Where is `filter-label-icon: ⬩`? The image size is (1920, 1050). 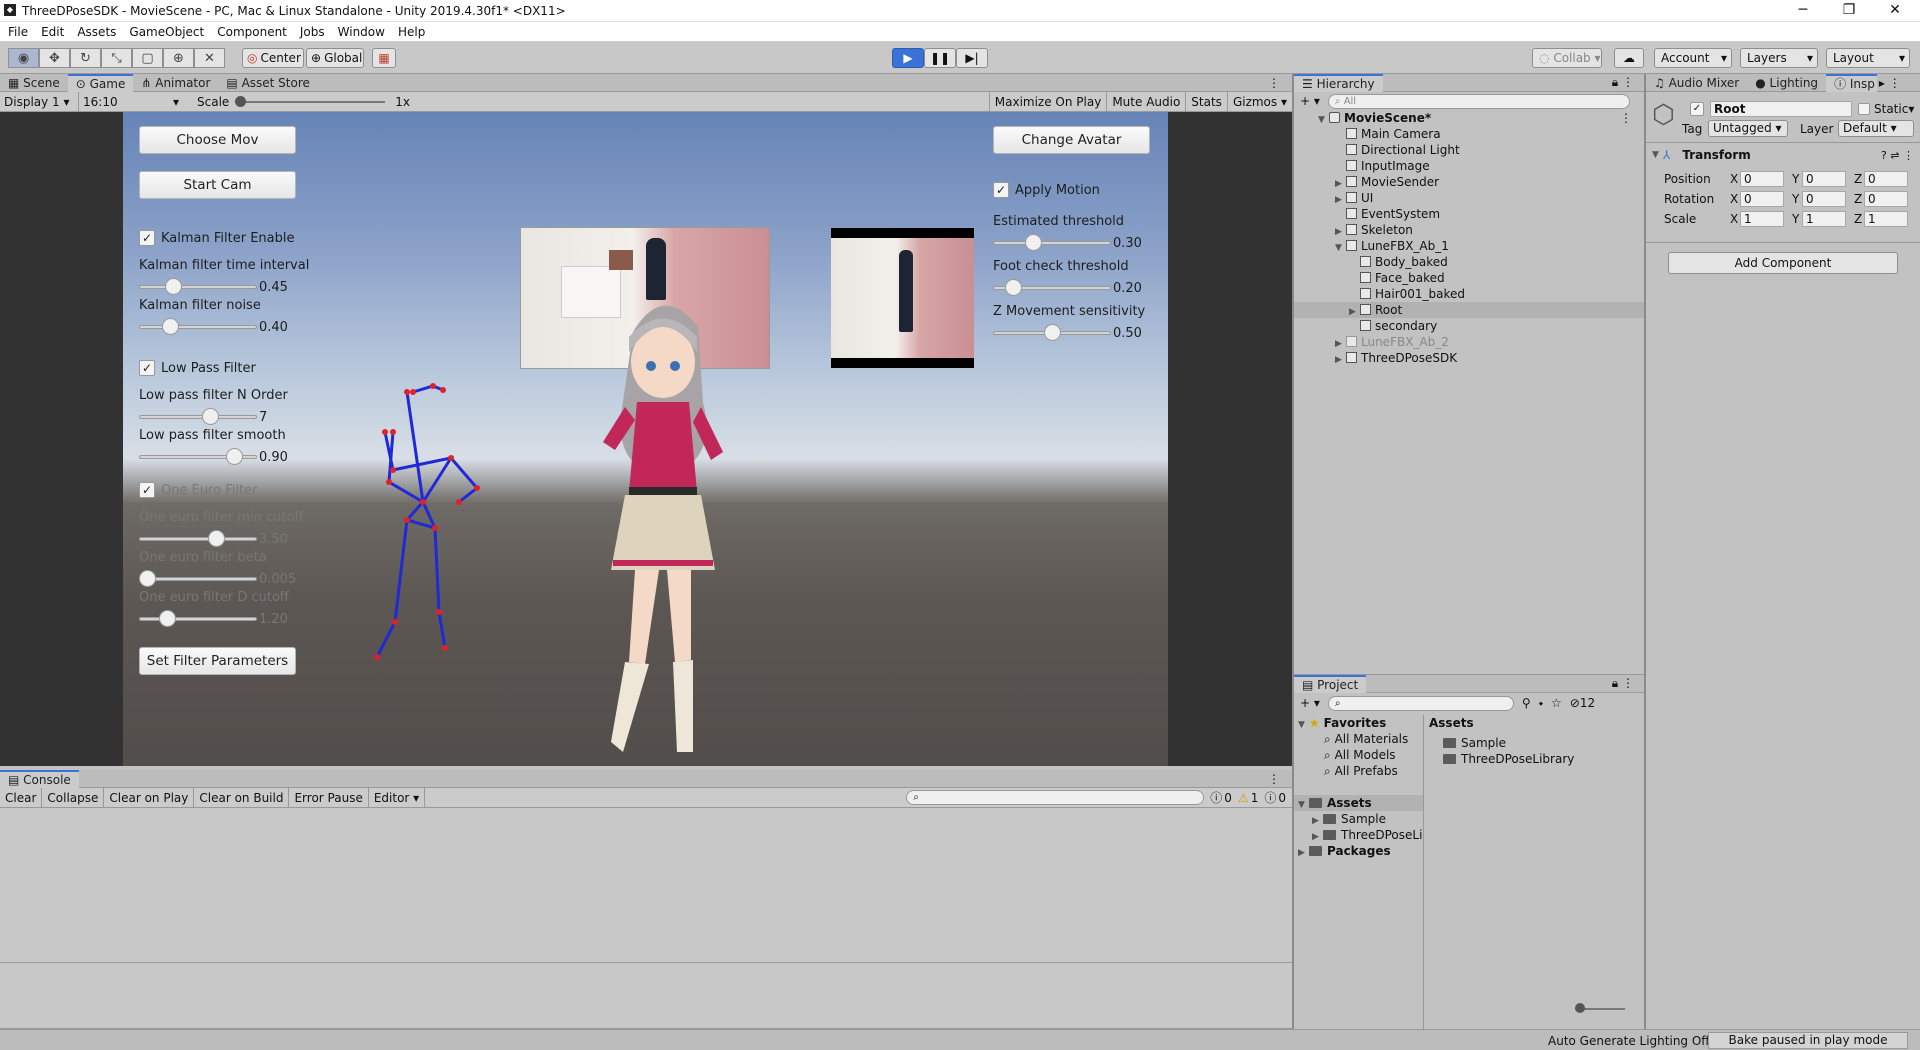 filter-label-icon: ⬩ is located at coordinates (1541, 703).